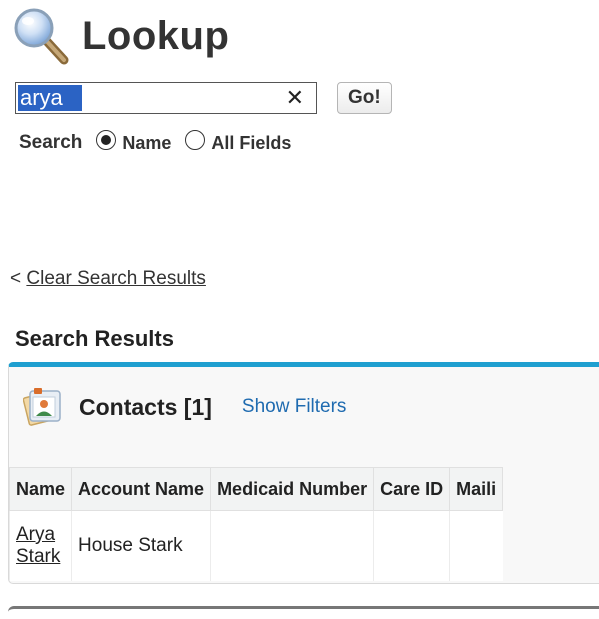 This screenshot has height=619, width=599. Describe the element at coordinates (145, 406) in the screenshot. I see `panel-title: Contacts [1]` at that location.